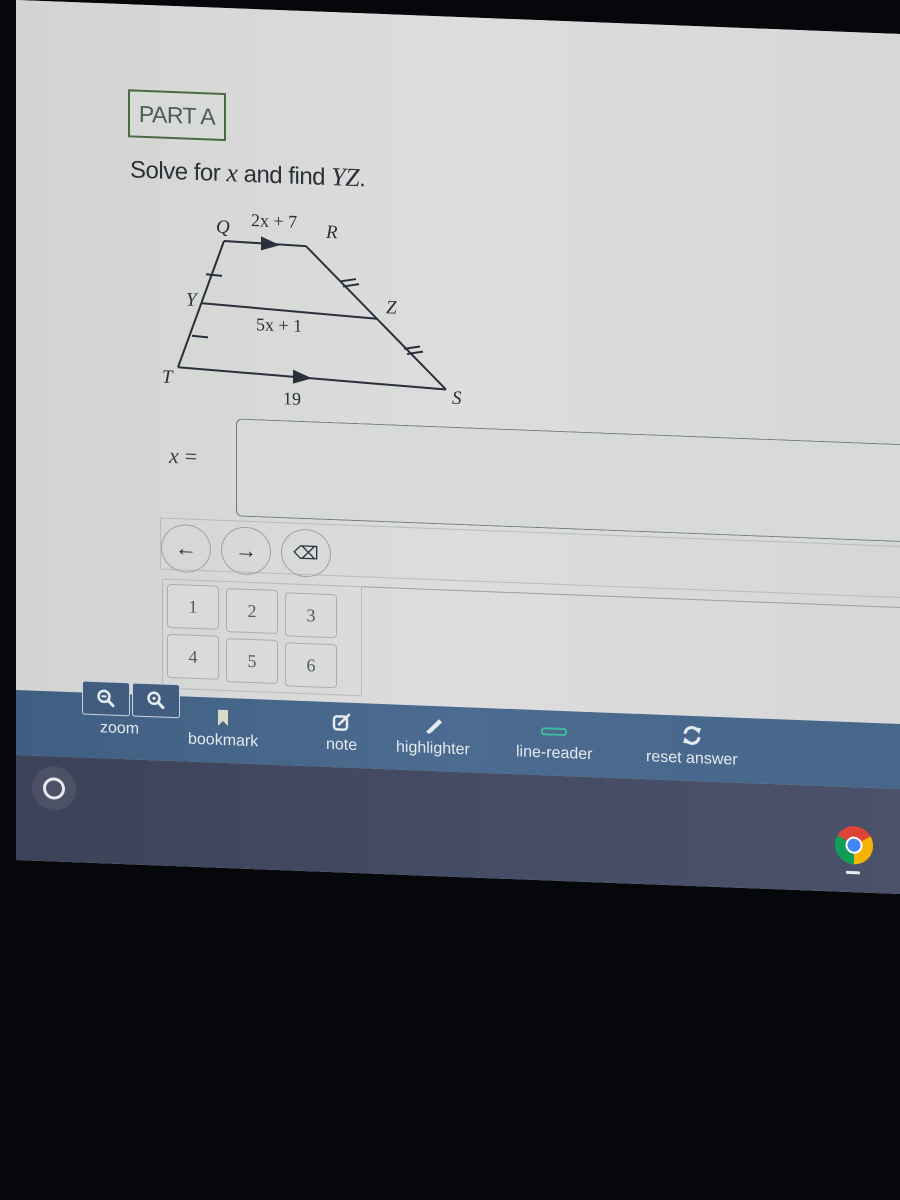  I want to click on top-base-label: 2x + 7, so click(274, 221).